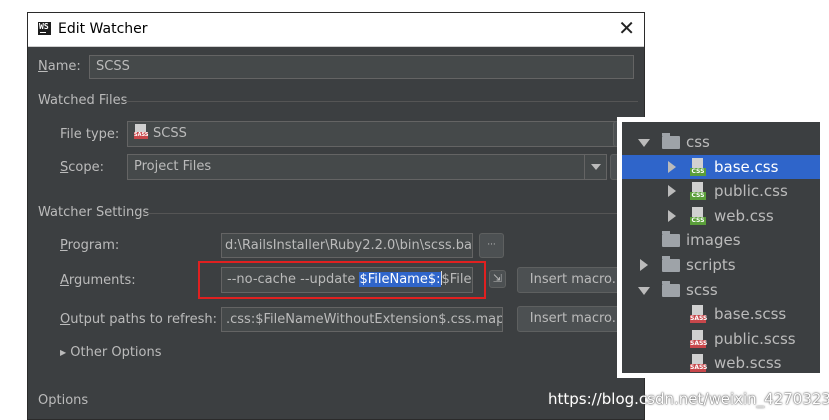 This screenshot has height=420, width=829. Describe the element at coordinates (746, 166) in the screenshot. I see `tree-item-label: base.css` at that location.